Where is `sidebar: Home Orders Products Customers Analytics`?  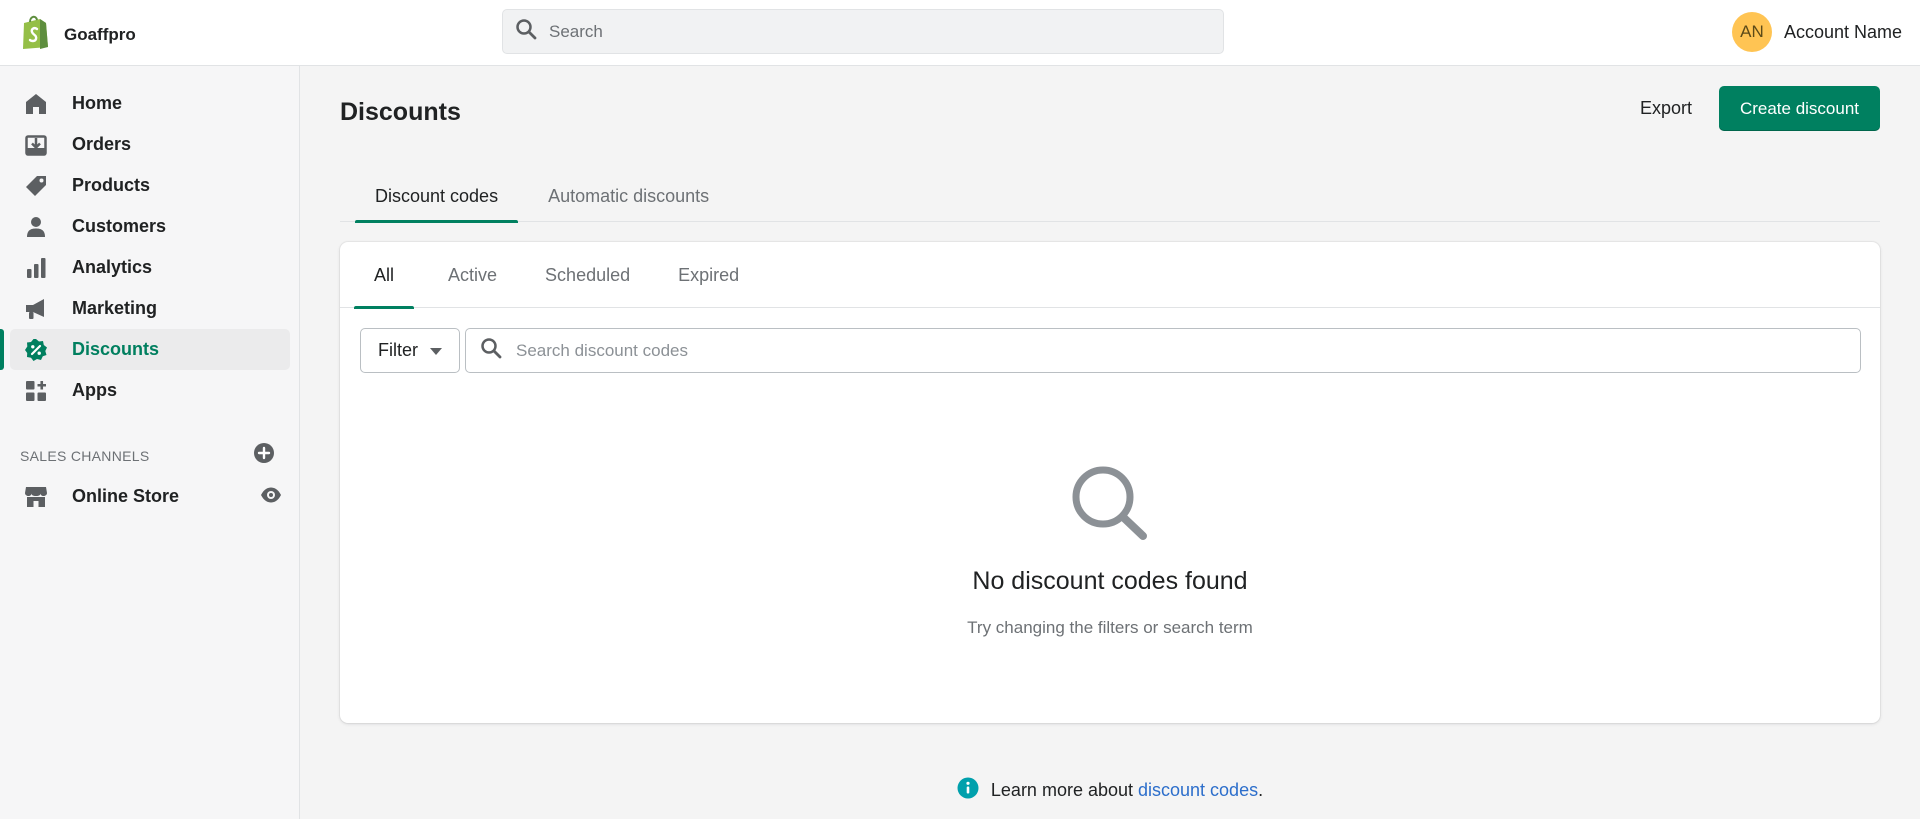 sidebar: Home Orders Products Customers Analytics is located at coordinates (150, 442).